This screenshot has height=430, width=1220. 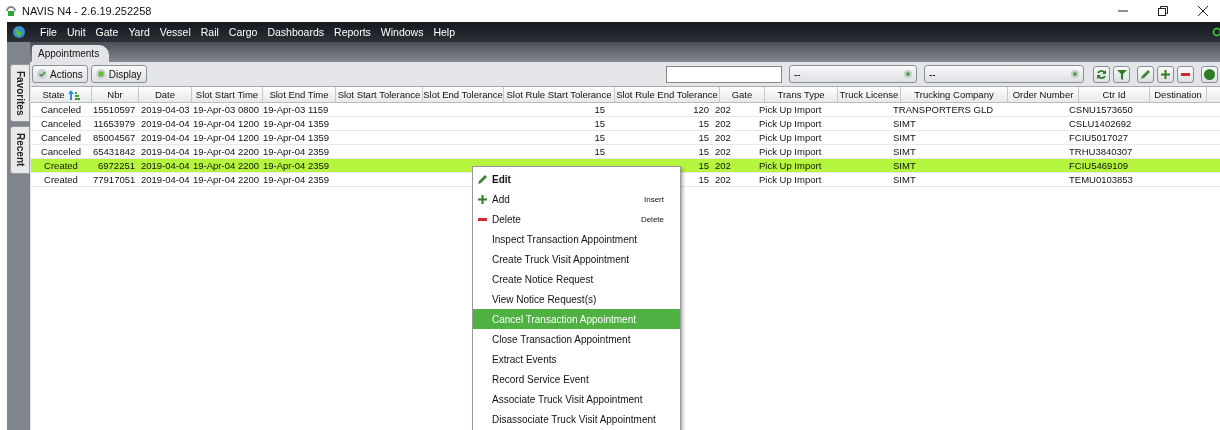 I want to click on dropdown-icon, so click(x=908, y=74).